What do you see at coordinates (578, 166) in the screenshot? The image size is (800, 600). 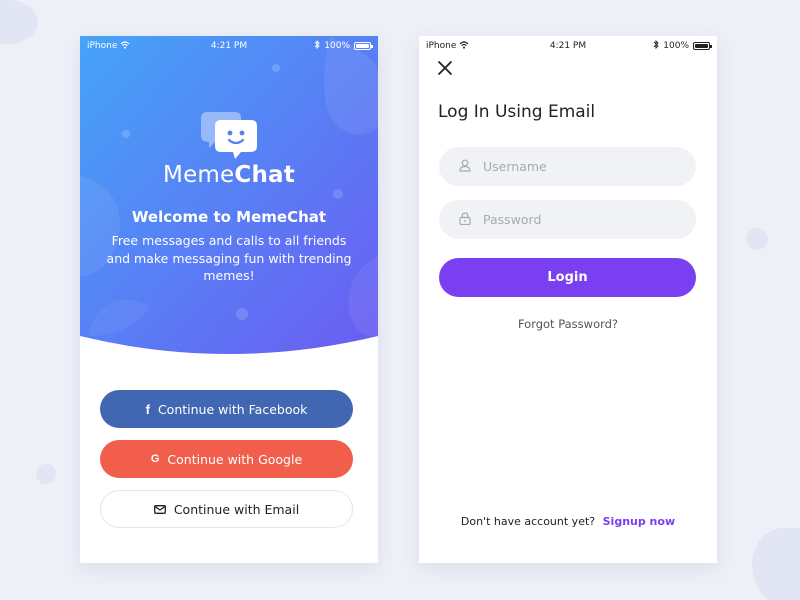 I see `username-input` at bounding box center [578, 166].